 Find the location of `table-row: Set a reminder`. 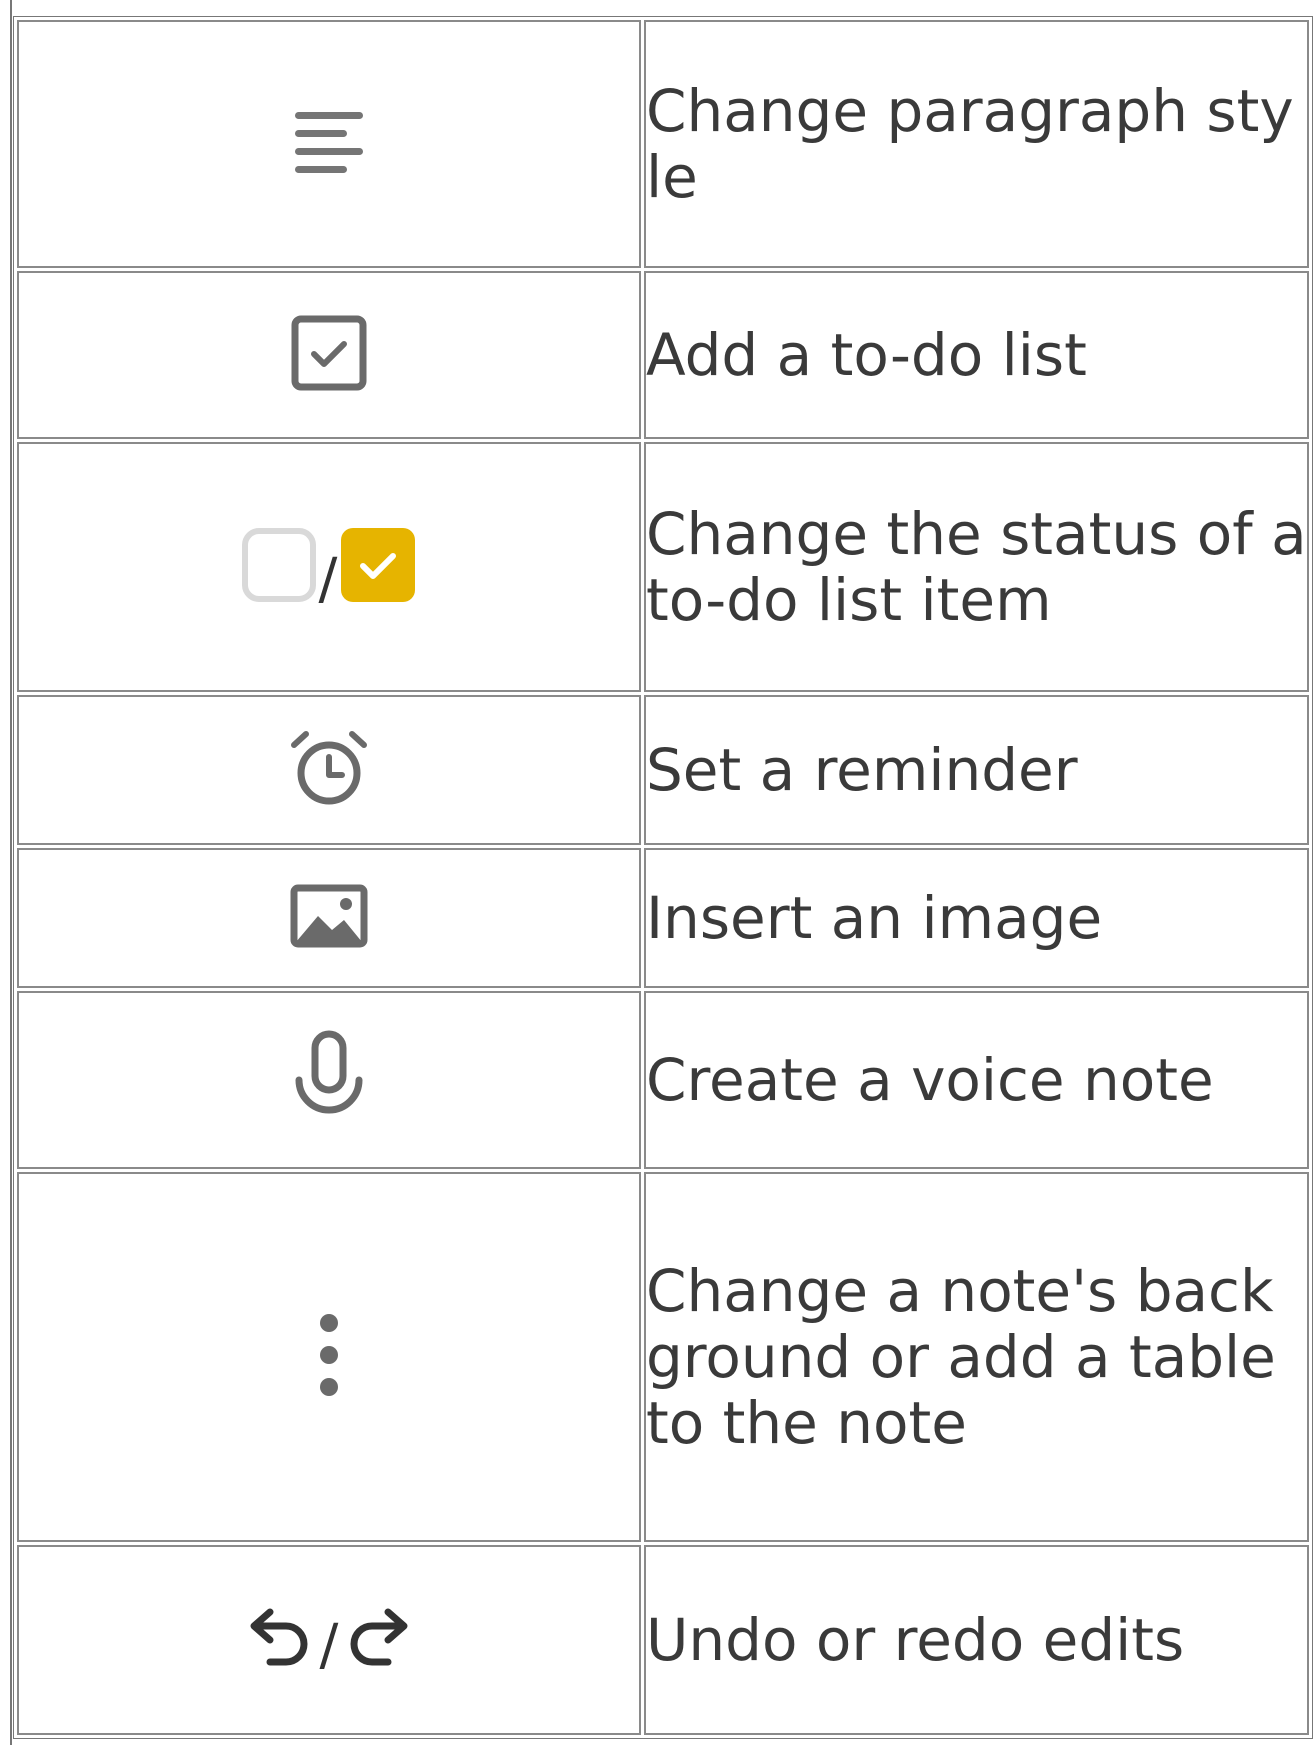

table-row: Set a reminder is located at coordinates (663, 770).